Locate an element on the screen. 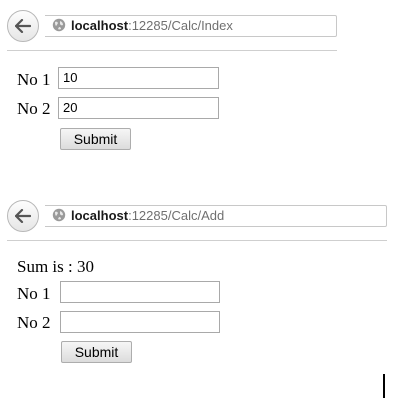 This screenshot has height=408, width=400. text-cursor is located at coordinates (384, 386).